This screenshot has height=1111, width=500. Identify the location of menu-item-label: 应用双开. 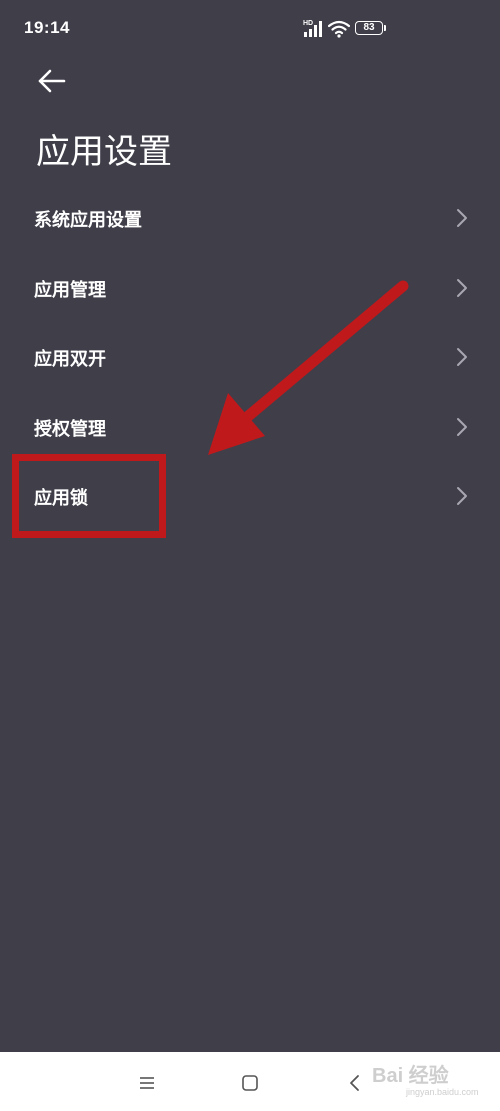
(70, 359).